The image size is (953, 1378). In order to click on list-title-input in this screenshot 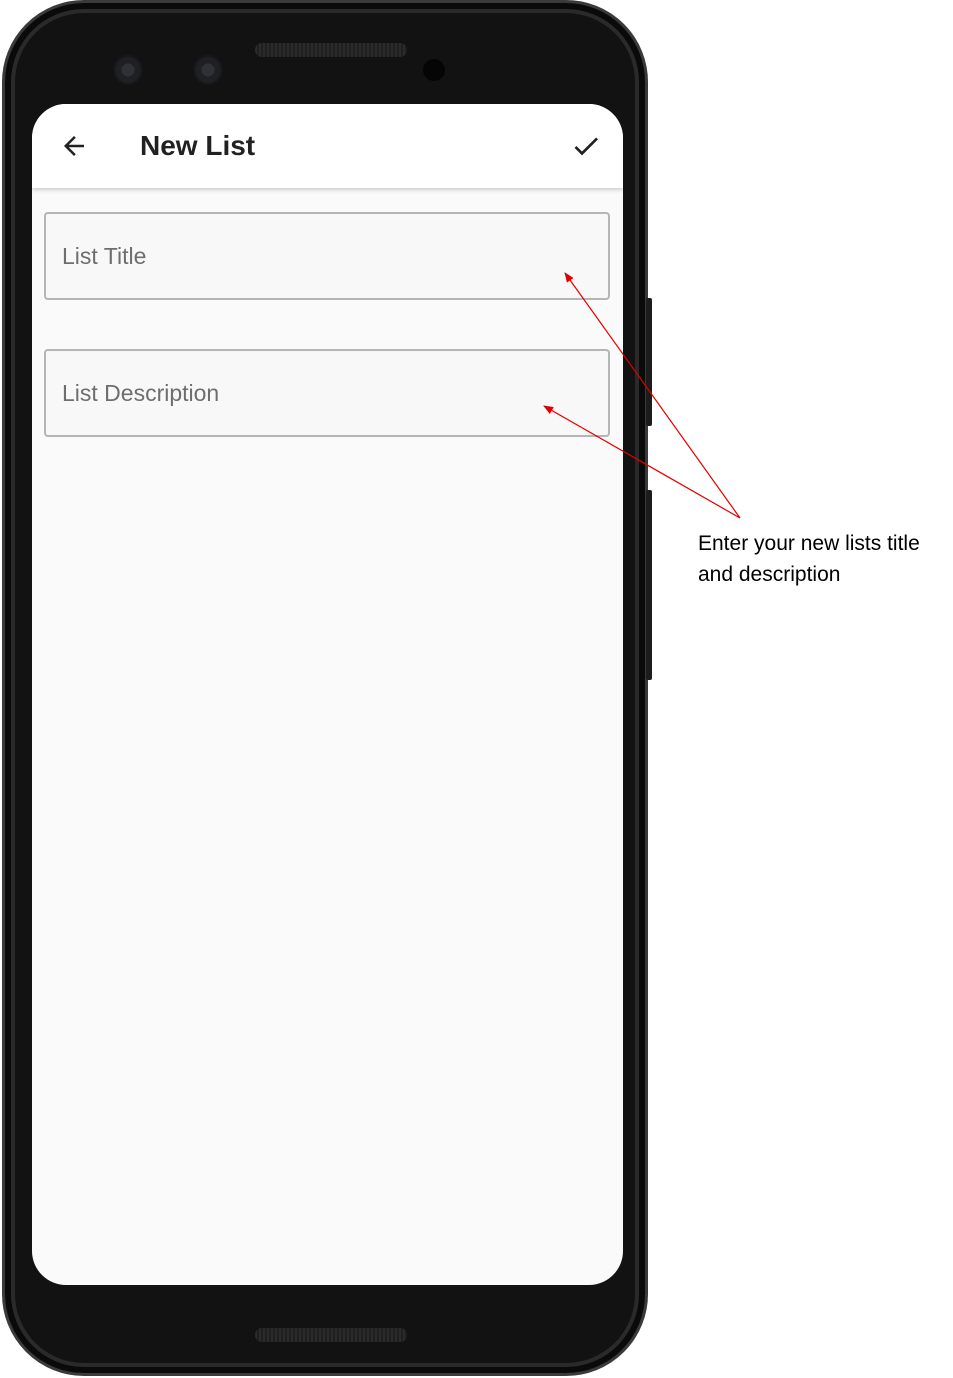, I will do `click(322, 256)`.